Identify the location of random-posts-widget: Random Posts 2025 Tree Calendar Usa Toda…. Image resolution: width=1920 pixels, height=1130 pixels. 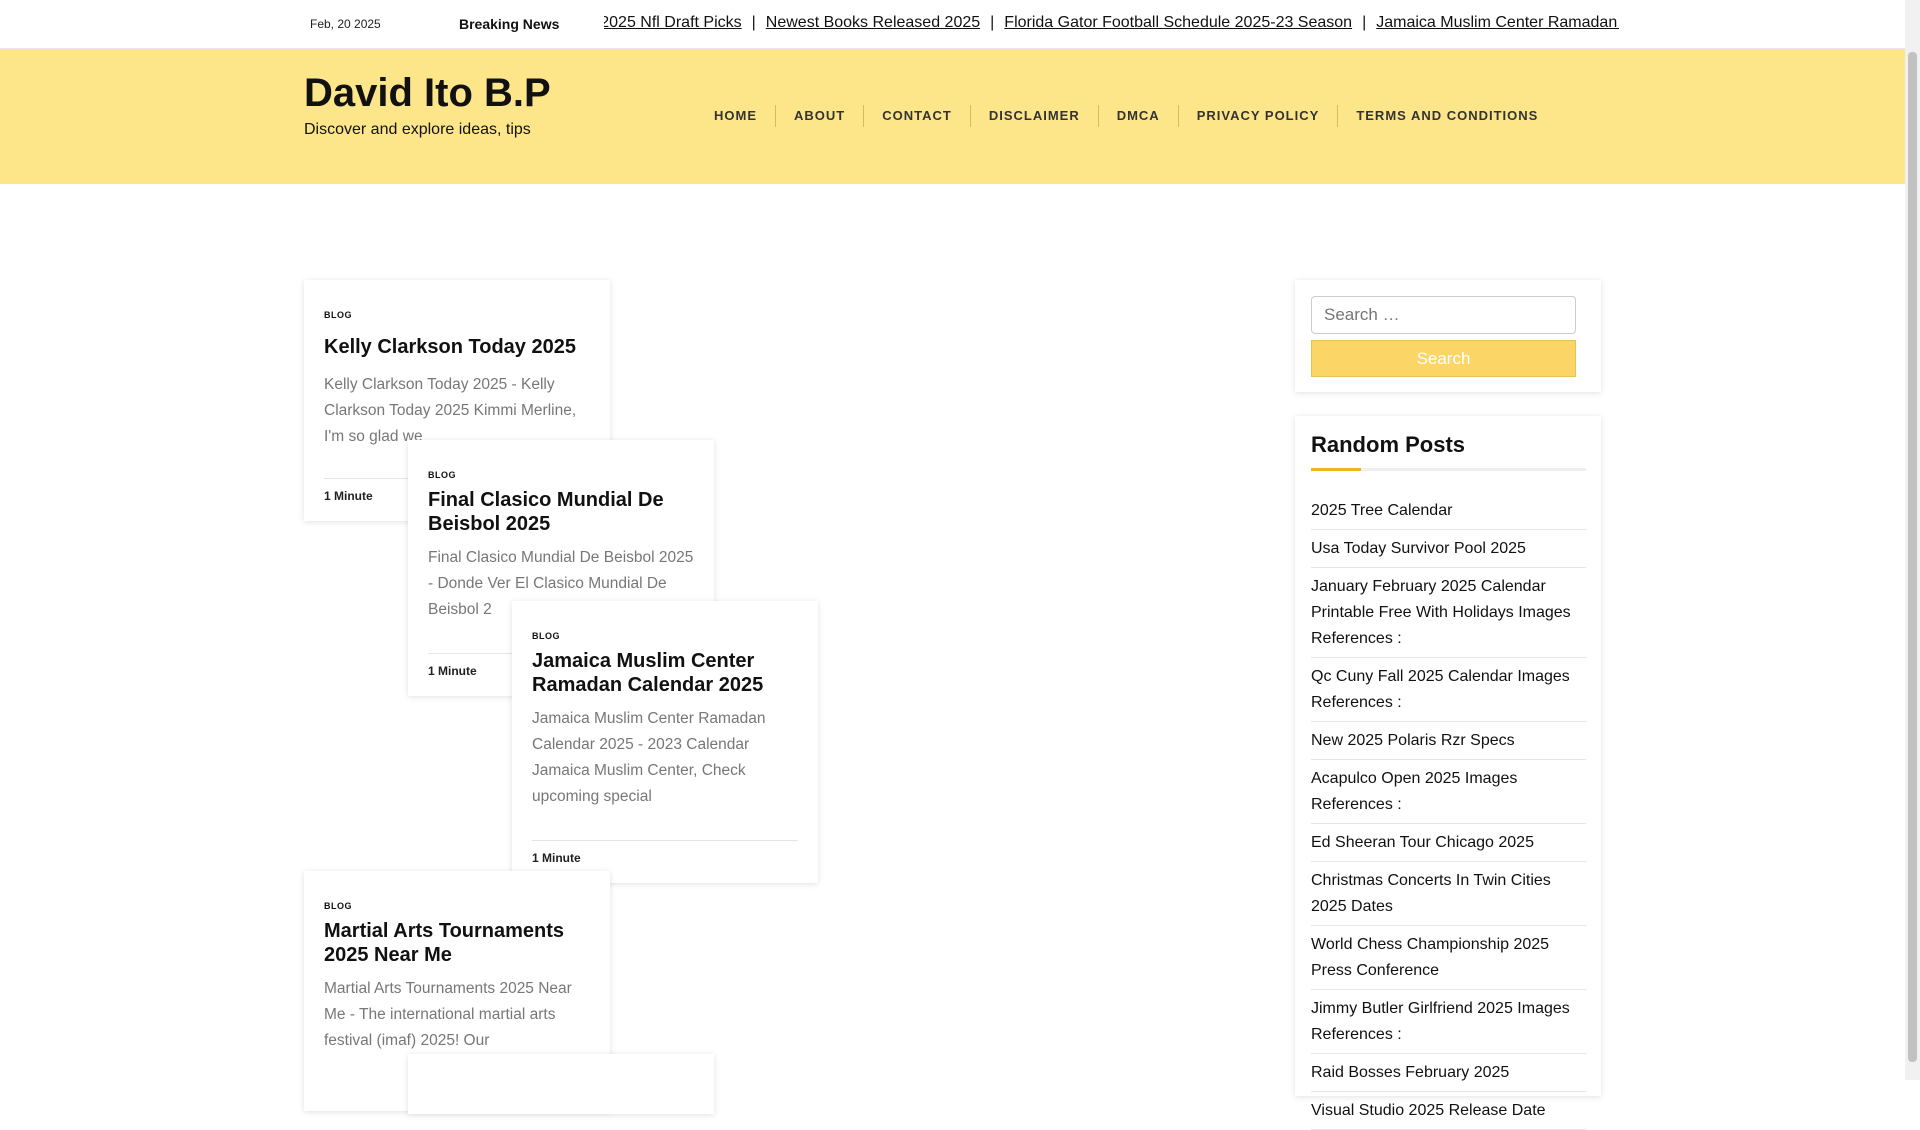
(1448, 773).